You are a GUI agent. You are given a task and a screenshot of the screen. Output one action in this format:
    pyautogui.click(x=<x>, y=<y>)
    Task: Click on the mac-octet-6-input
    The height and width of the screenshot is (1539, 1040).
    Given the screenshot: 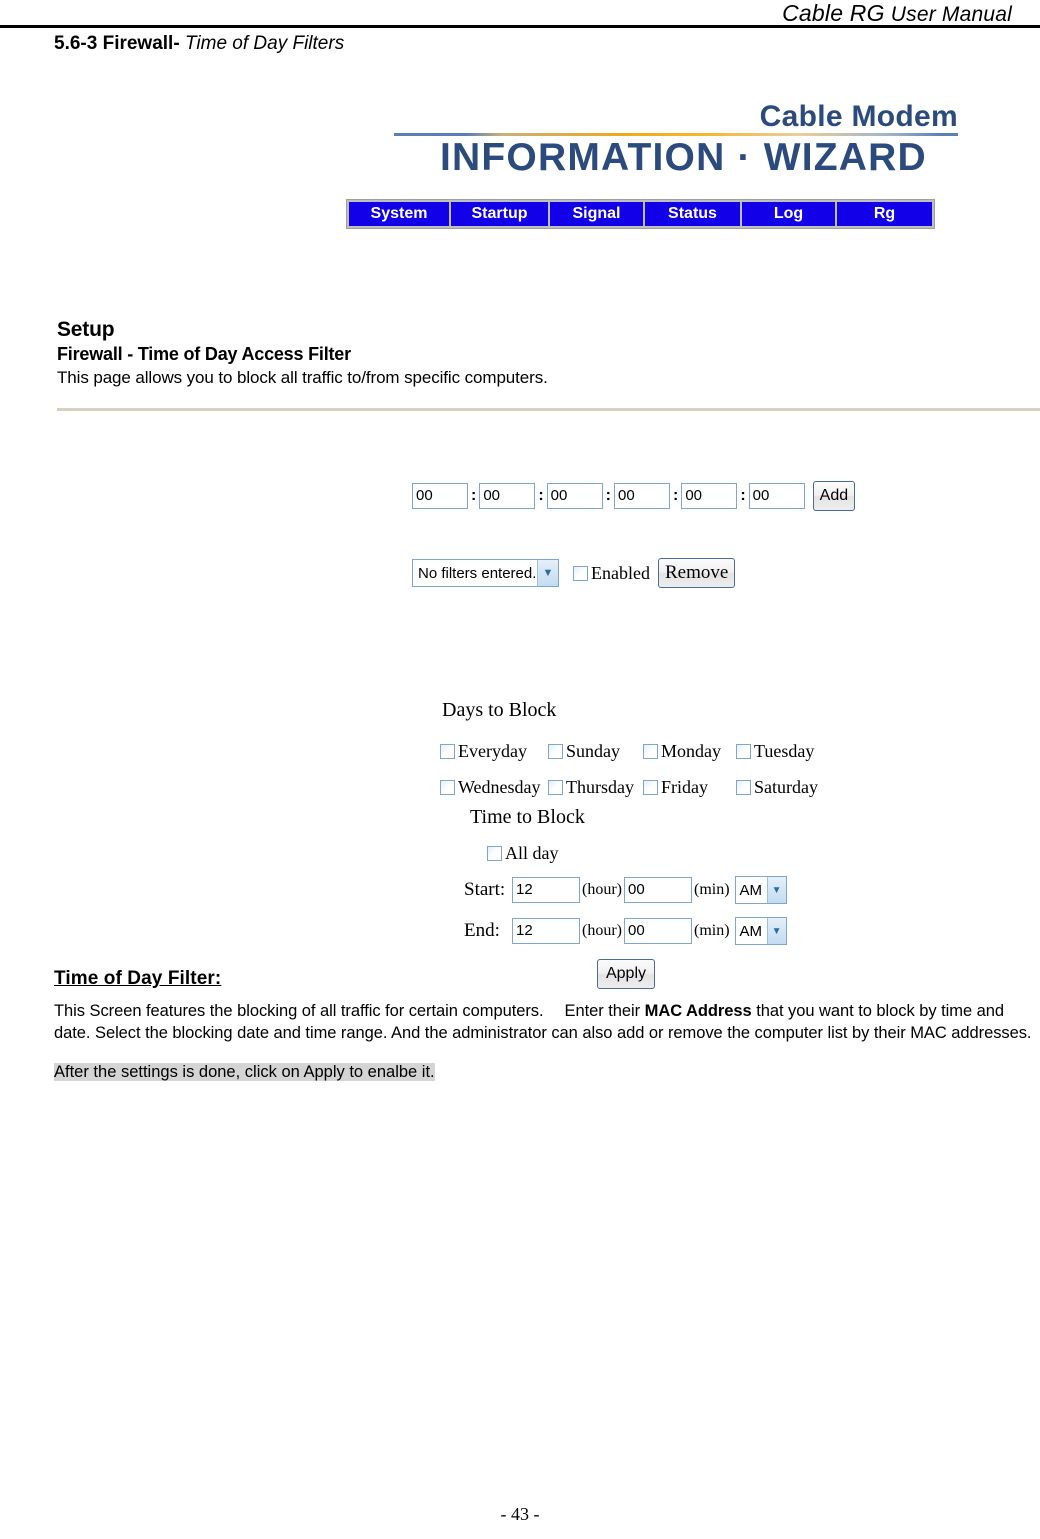 What is the action you would take?
    pyautogui.click(x=776, y=496)
    